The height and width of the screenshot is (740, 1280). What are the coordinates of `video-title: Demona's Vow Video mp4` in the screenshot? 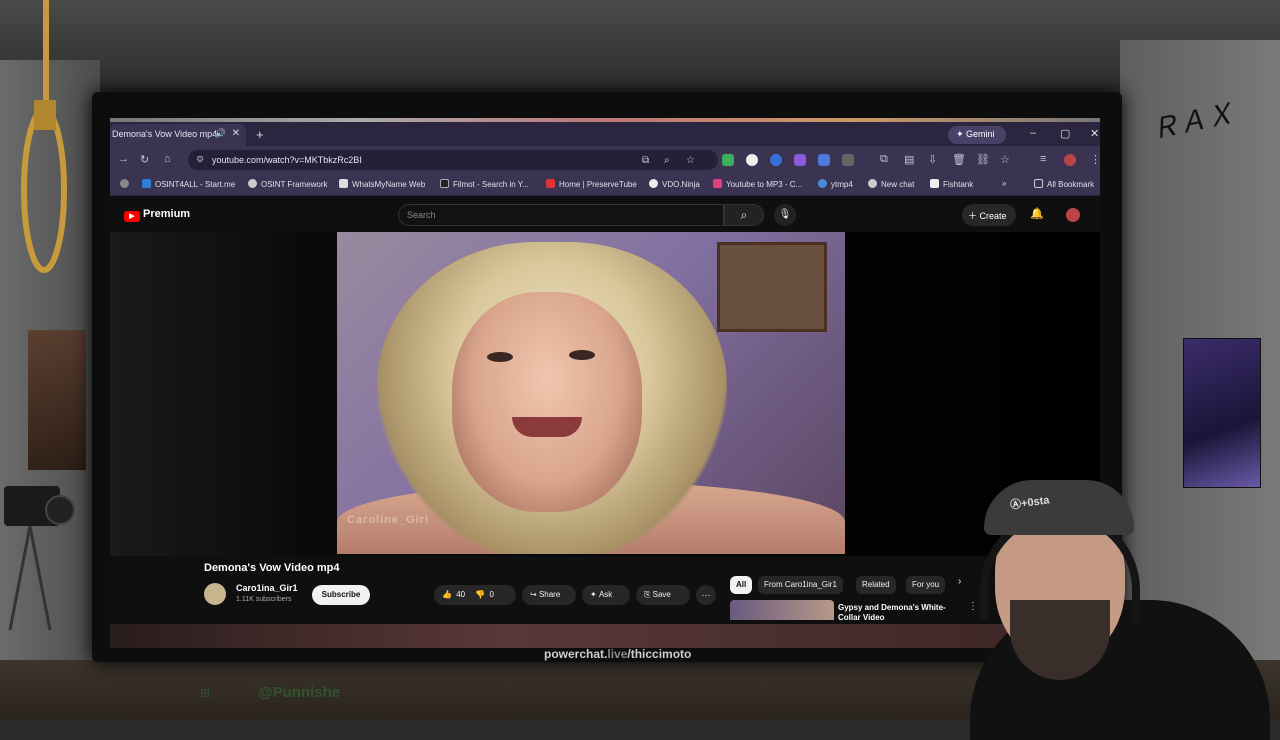 It's located at (272, 568).